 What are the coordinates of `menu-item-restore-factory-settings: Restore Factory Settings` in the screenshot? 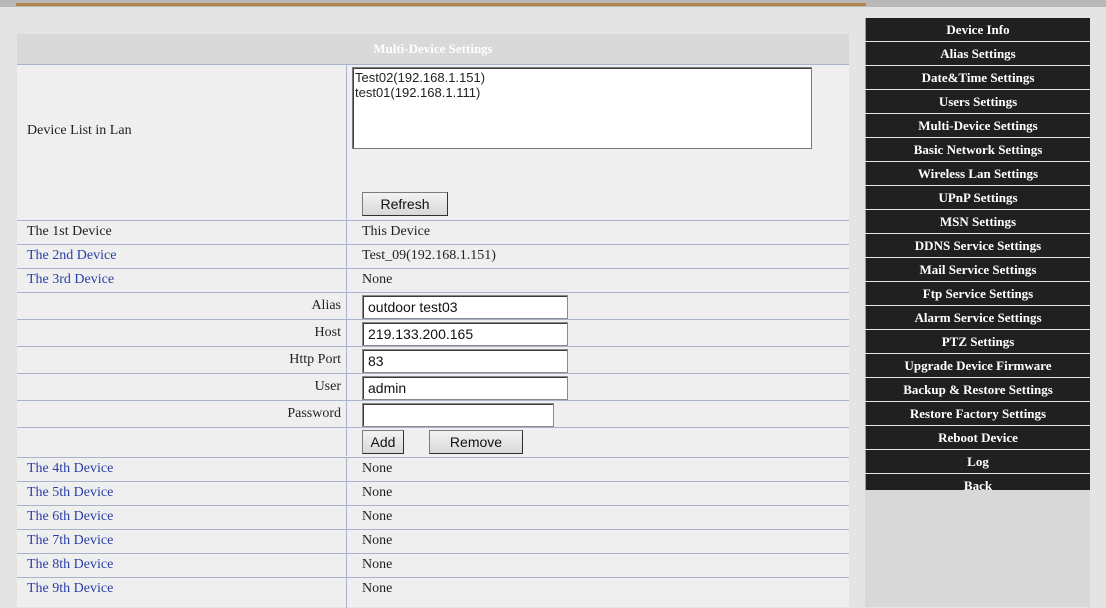 It's located at (977, 413).